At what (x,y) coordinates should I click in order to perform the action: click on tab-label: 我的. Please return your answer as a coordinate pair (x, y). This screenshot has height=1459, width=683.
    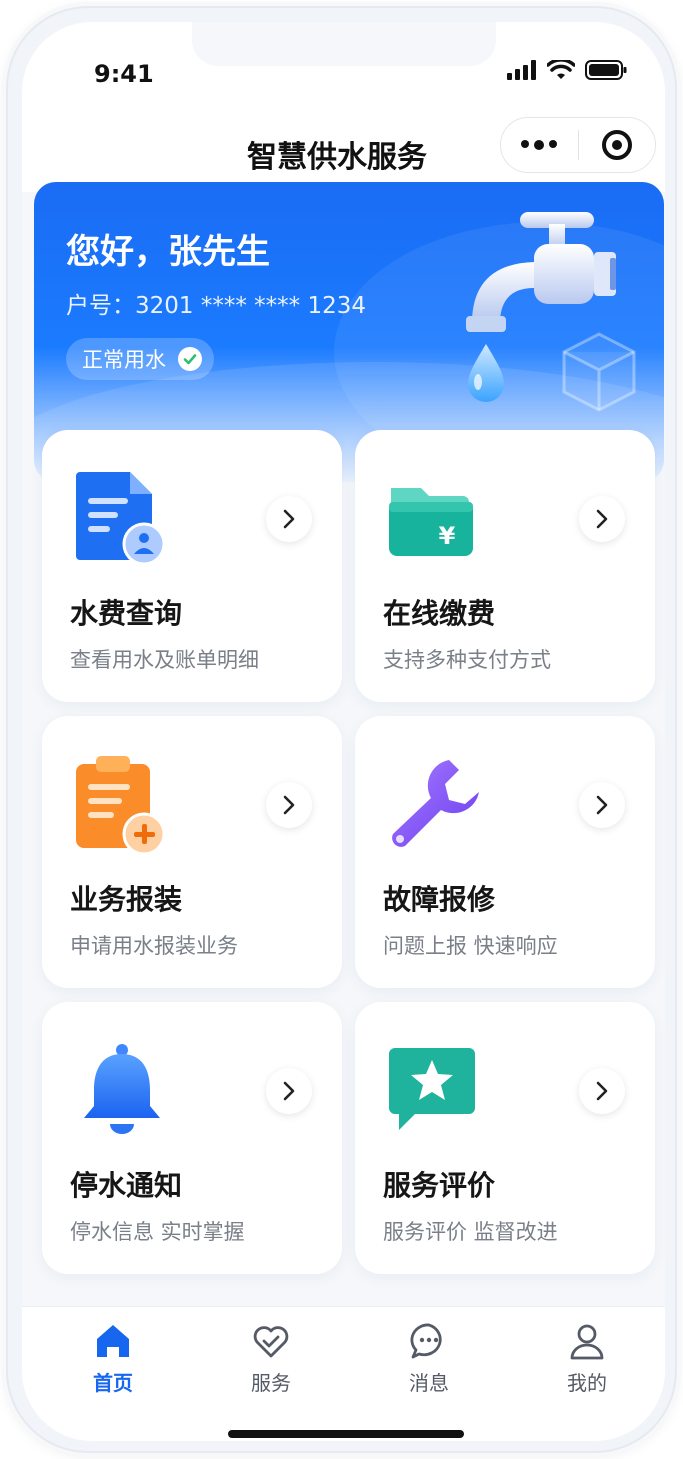
    Looking at the image, I should click on (587, 1383).